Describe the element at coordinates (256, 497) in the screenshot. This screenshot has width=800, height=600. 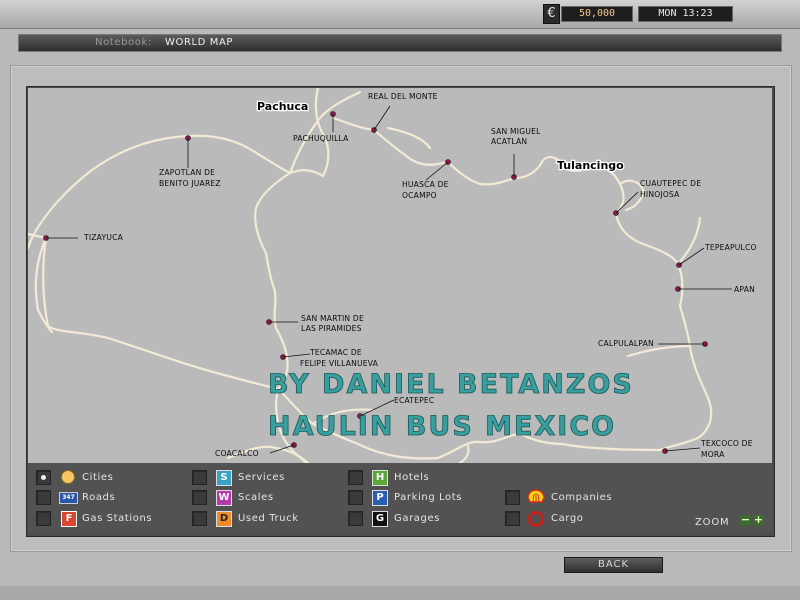
I see `legend-label-scales: Scales` at that location.